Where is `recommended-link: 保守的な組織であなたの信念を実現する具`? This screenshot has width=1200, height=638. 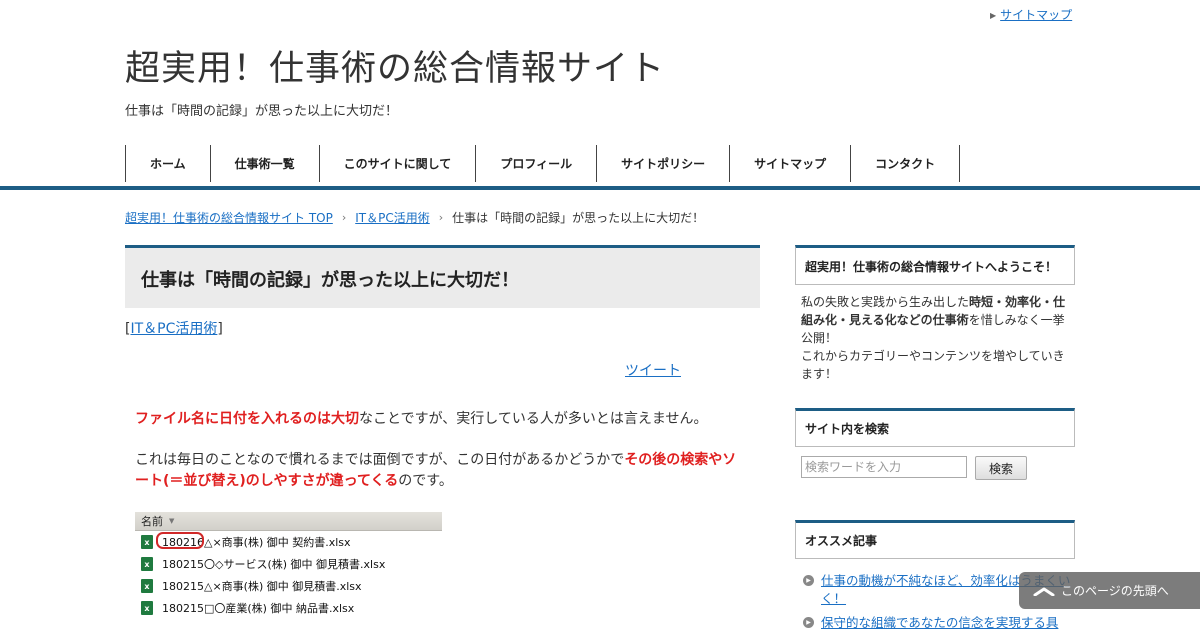 recommended-link: 保守的な組織であなたの信念を実現する具 is located at coordinates (939, 622).